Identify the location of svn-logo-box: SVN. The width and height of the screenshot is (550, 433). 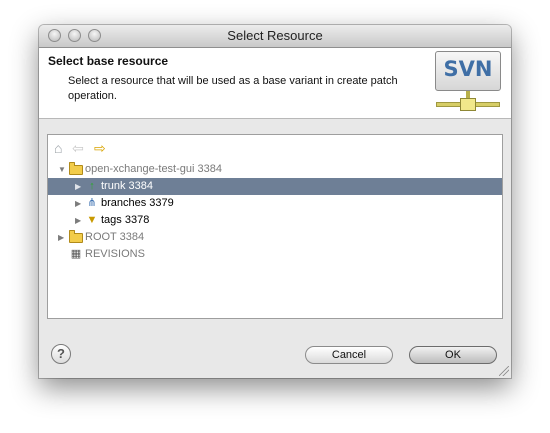
(468, 71).